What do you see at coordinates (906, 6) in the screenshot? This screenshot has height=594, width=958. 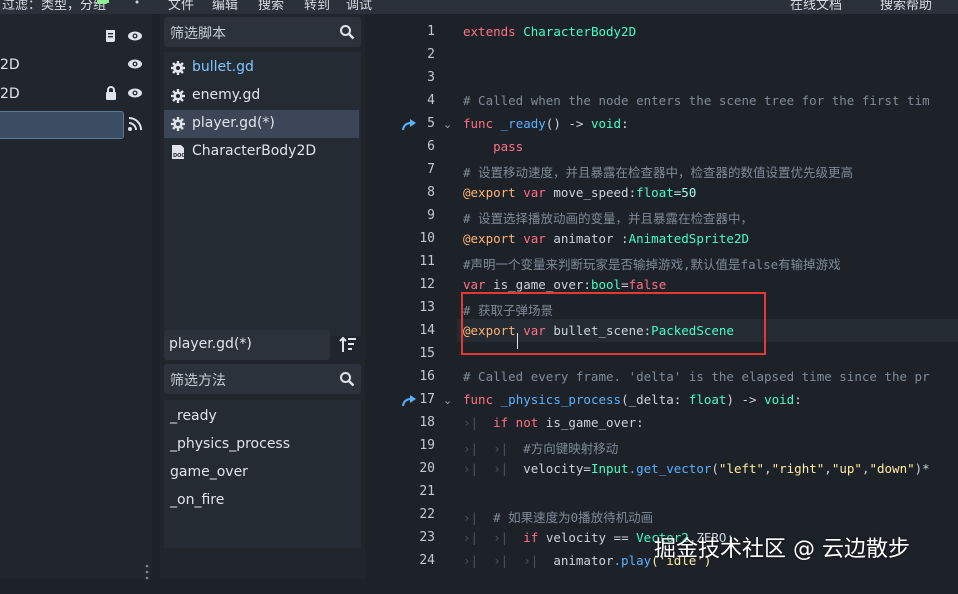 I see `search-help-button: 搜索帮助` at bounding box center [906, 6].